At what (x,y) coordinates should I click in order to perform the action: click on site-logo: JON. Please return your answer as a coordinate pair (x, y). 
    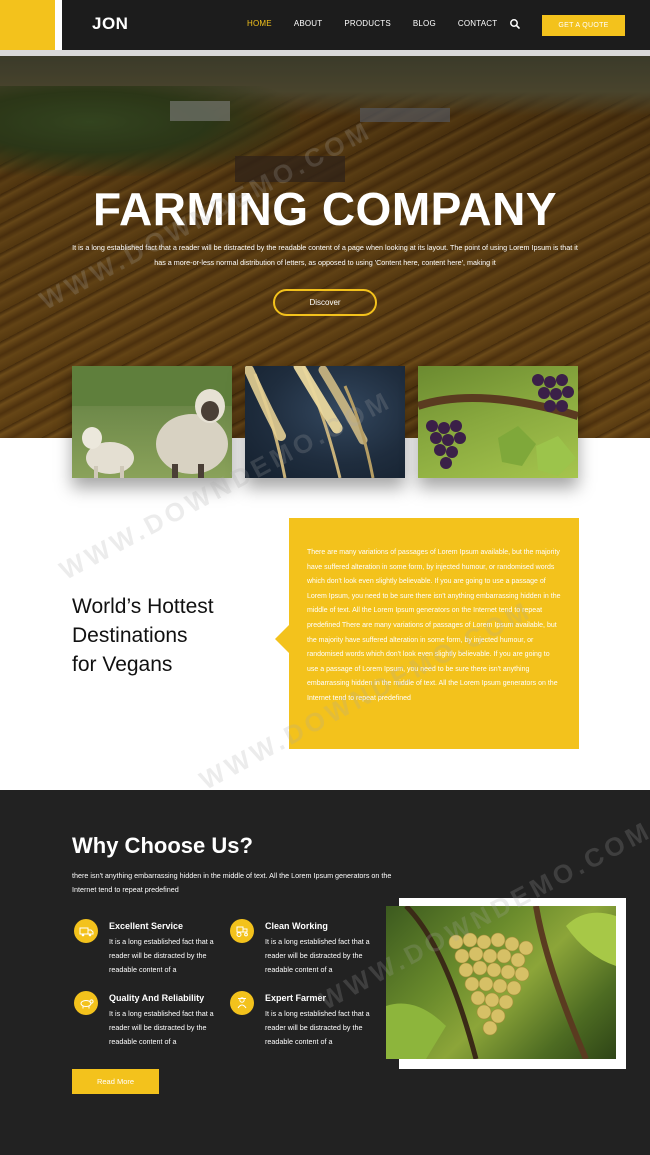
    Looking at the image, I should click on (110, 24).